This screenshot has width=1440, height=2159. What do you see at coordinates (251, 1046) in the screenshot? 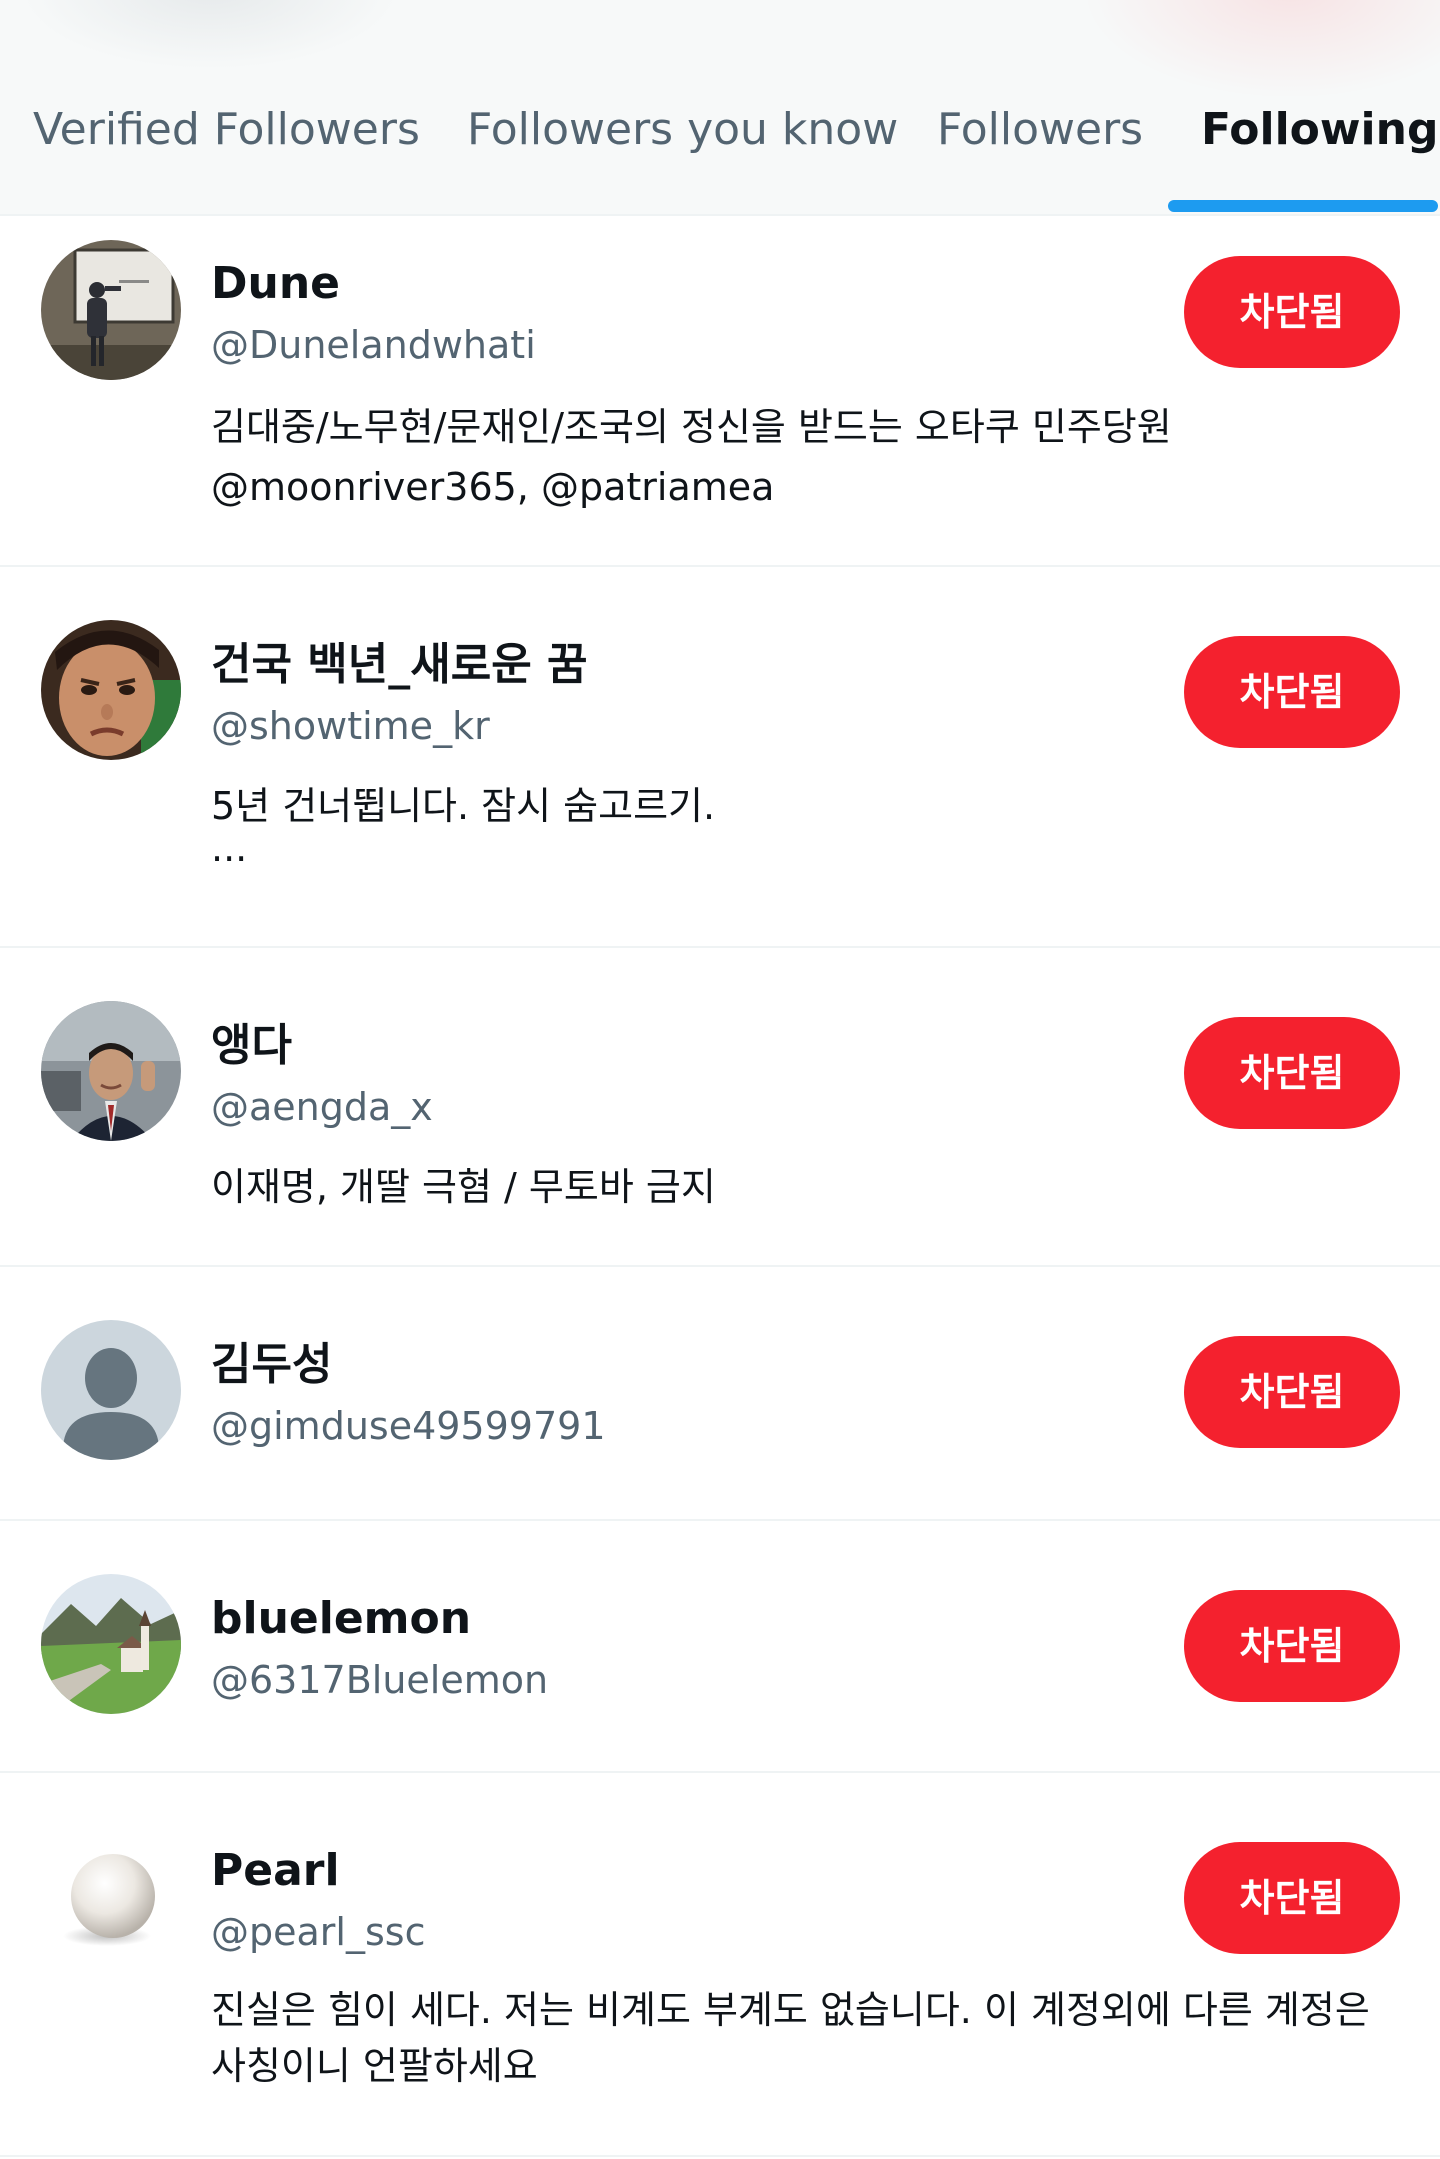
I see `display-name: 앵다` at bounding box center [251, 1046].